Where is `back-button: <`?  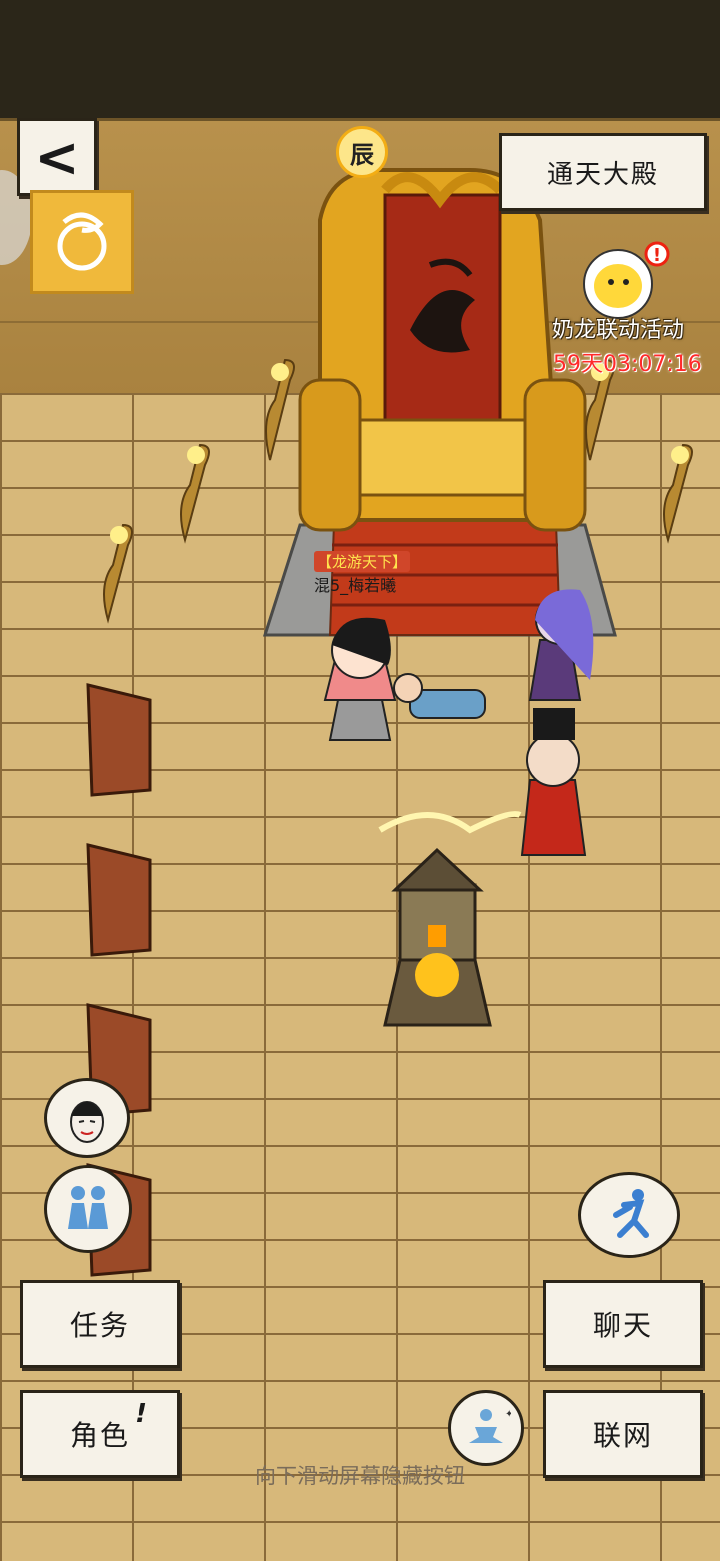 back-button: < is located at coordinates (57, 157).